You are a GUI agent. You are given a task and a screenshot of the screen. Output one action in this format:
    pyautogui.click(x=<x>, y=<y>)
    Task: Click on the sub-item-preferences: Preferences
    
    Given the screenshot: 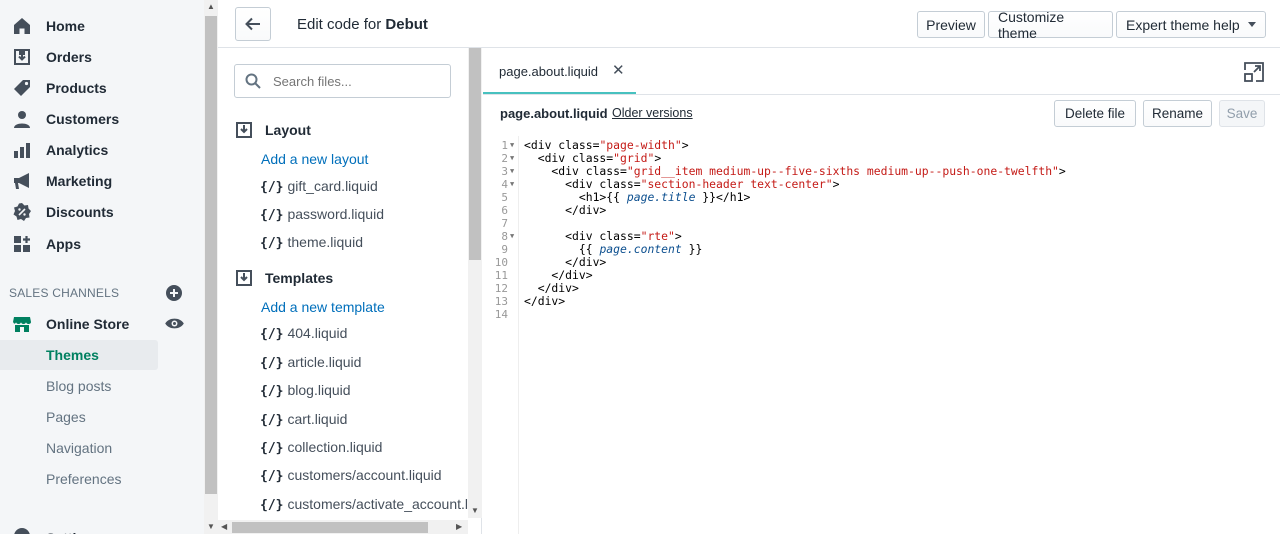 What is the action you would take?
    pyautogui.click(x=79, y=479)
    